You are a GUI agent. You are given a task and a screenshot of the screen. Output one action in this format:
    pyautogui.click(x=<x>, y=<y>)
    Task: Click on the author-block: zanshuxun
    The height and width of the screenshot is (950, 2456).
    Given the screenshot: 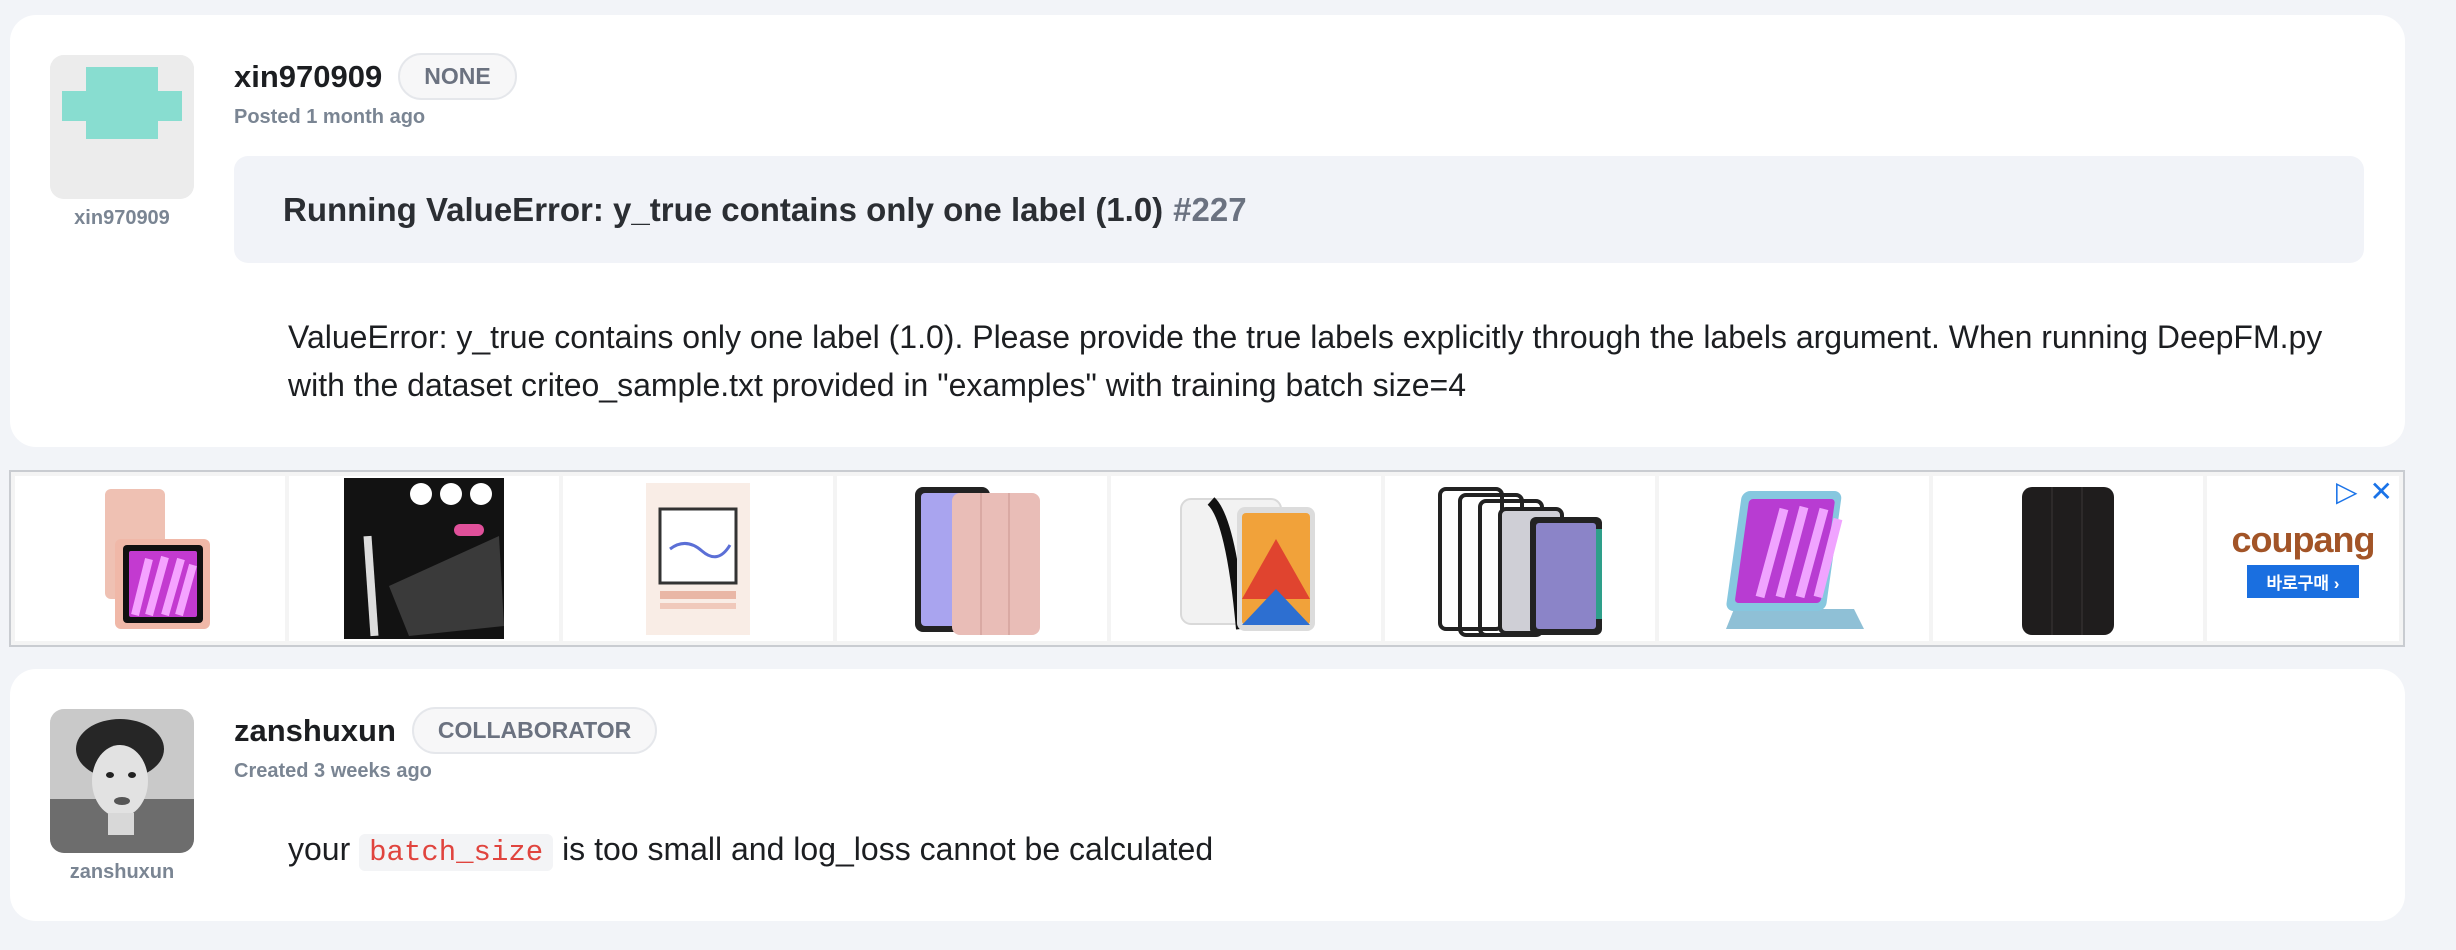 What is the action you would take?
    pyautogui.click(x=122, y=796)
    